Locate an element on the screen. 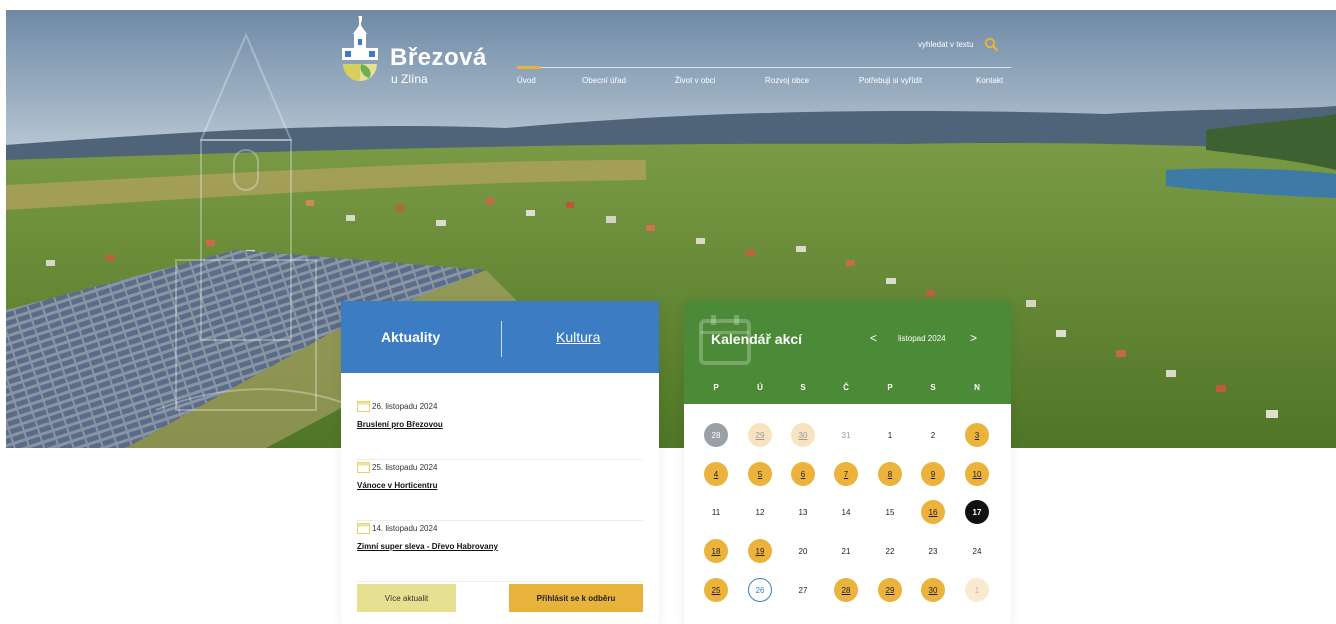 This screenshot has height=624, width=1336. calendar-day: 20 is located at coordinates (803, 551).